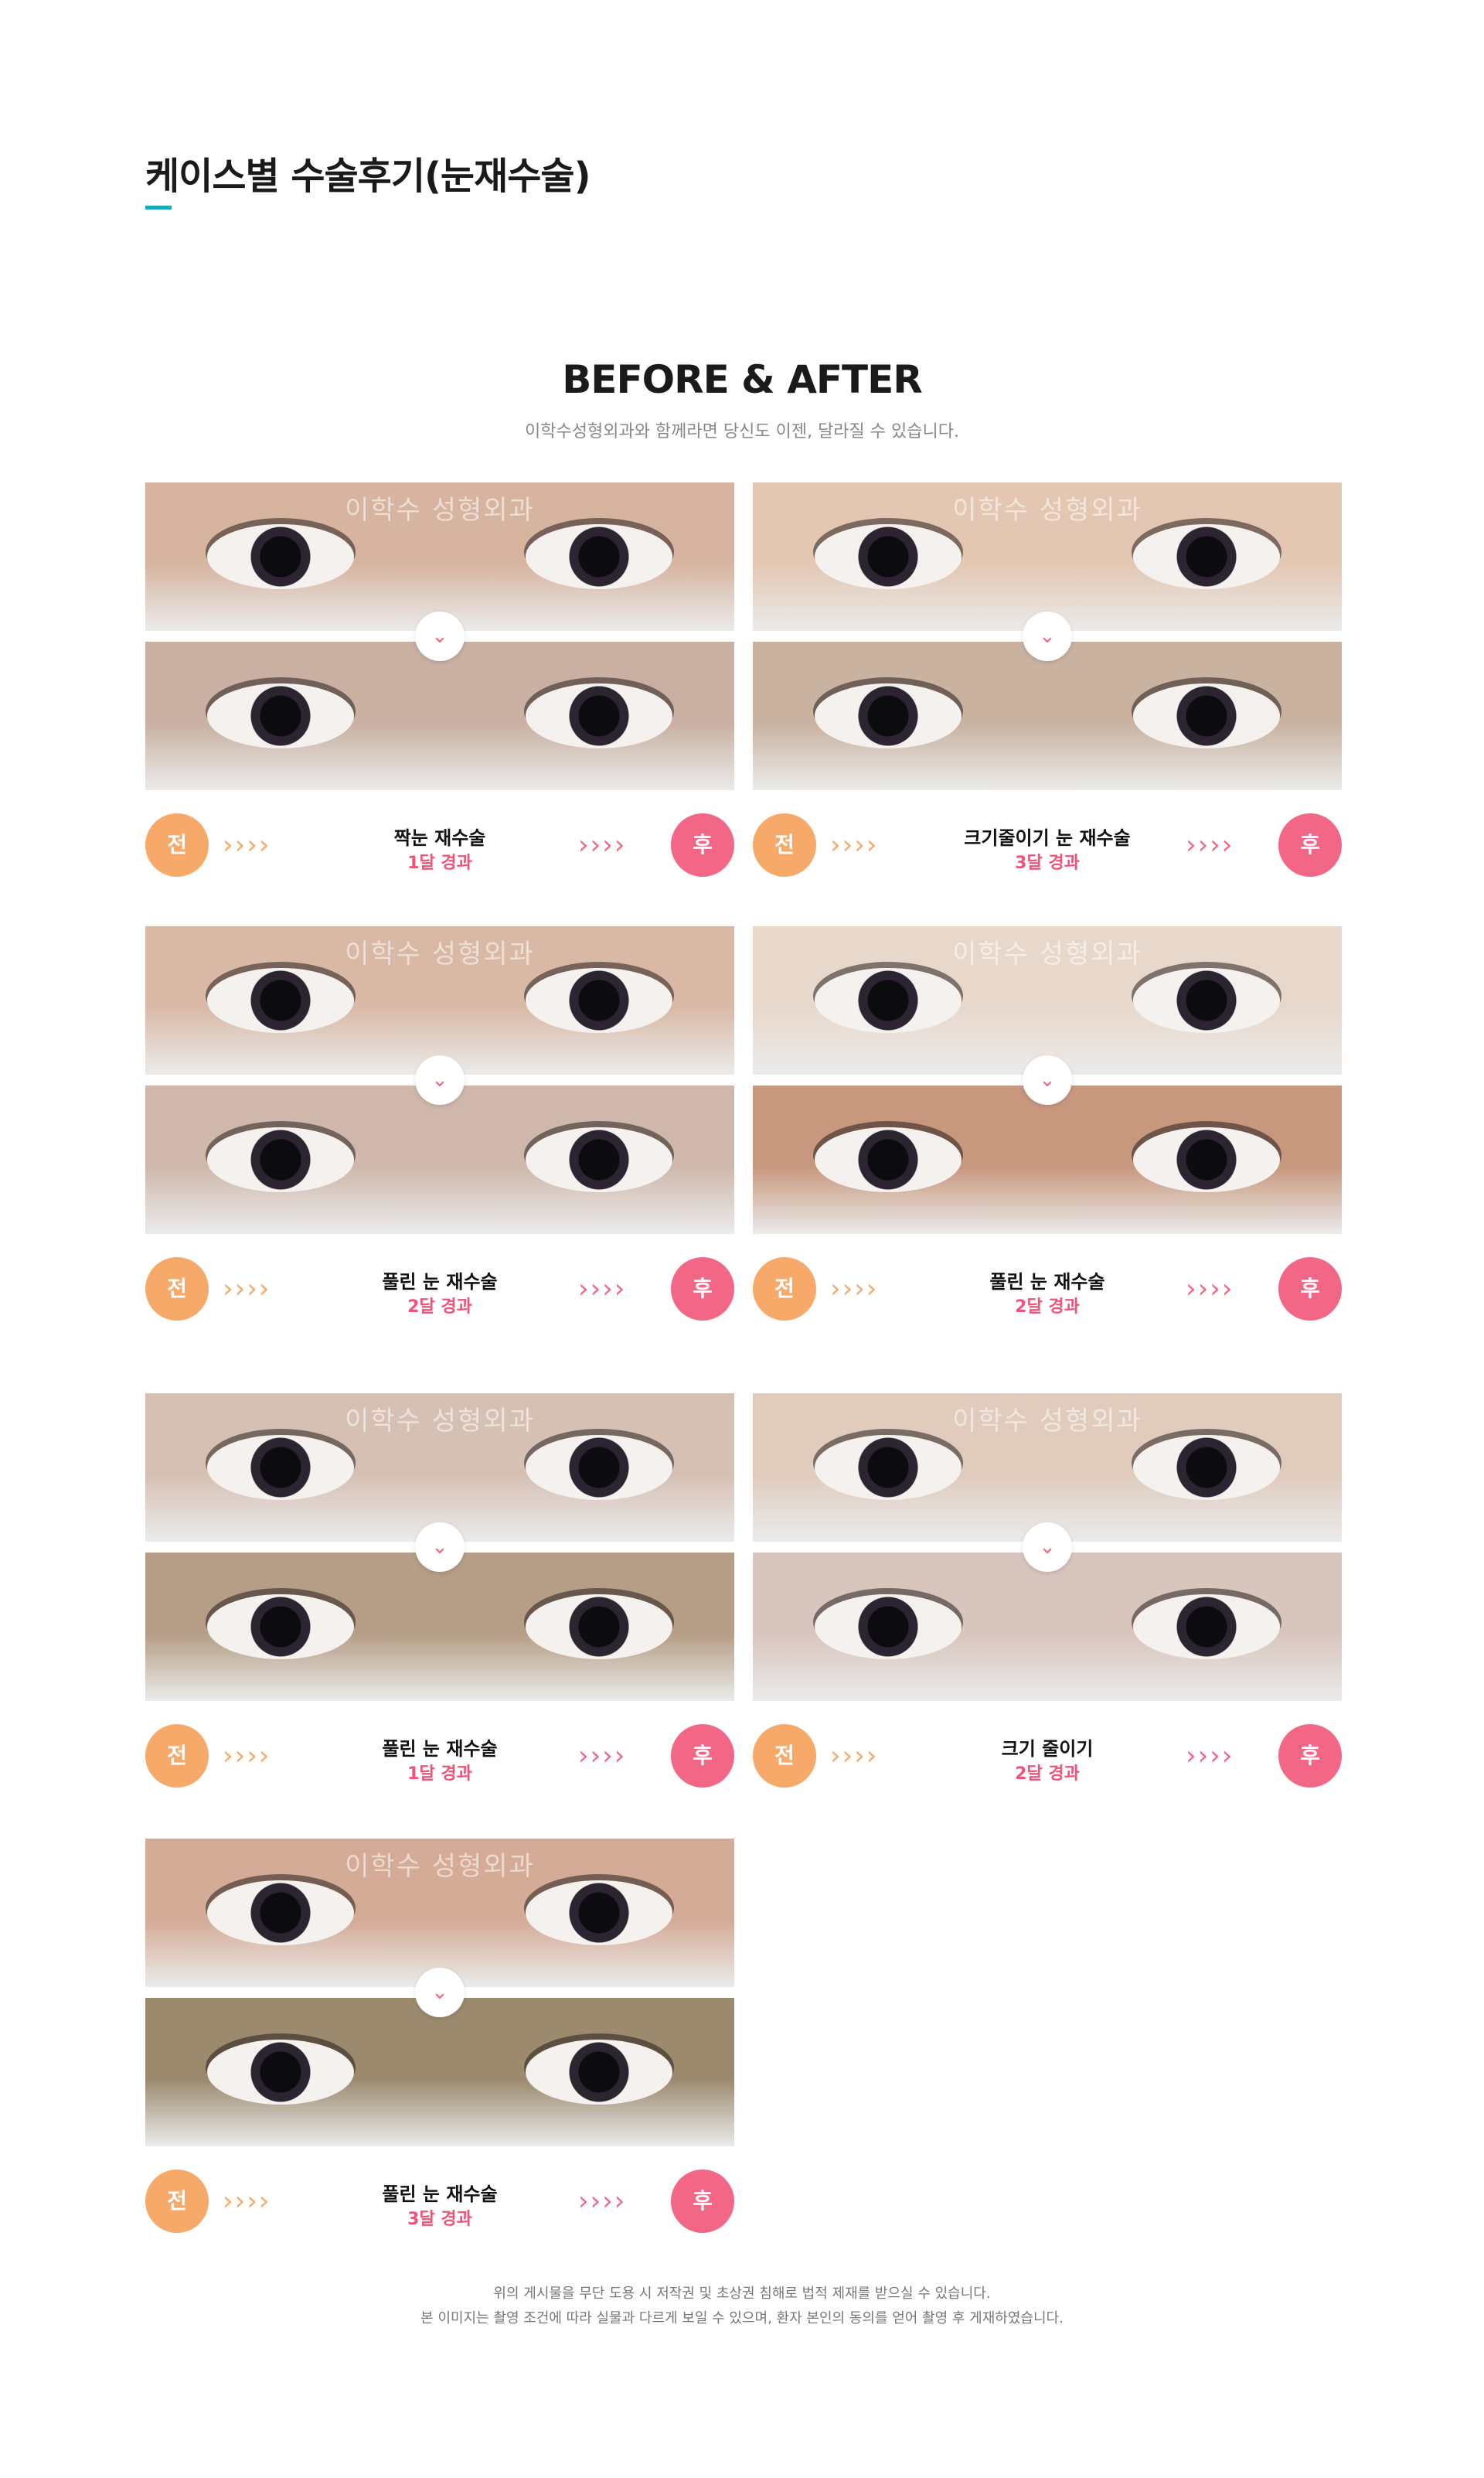 The height and width of the screenshot is (2478, 1484). I want to click on case-card: 이학수 성형외과 ⌄ 전 ›››› 크기 줄이기 2달 경과 ›››› 후, so click(1047, 1595).